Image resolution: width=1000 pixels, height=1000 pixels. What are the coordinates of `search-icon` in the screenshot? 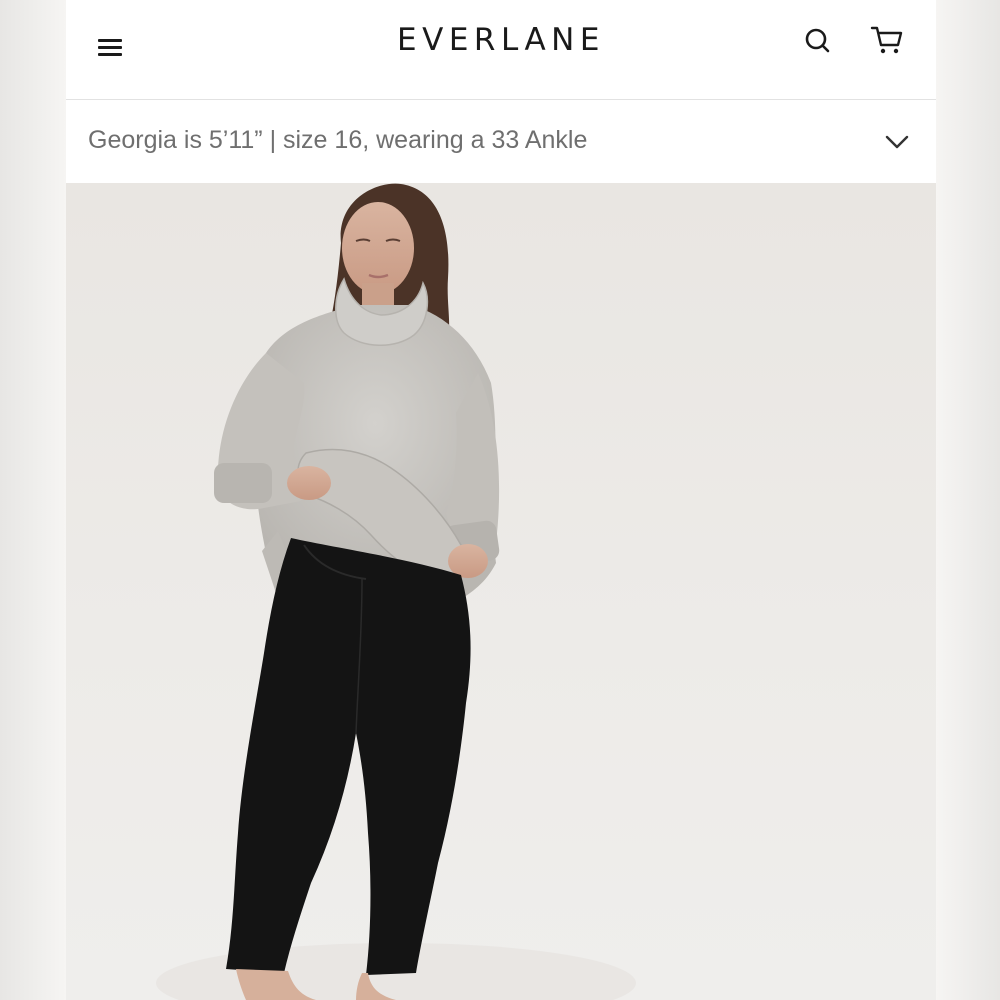 It's located at (817, 40).